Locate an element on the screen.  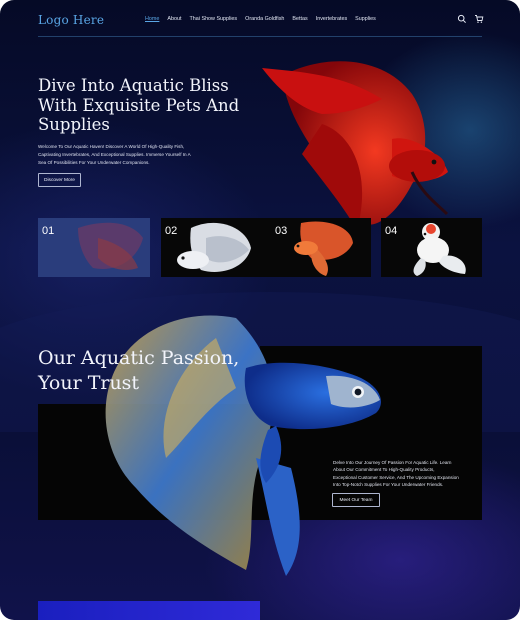
hero-title-line: Supplies is located at coordinates (74, 124).